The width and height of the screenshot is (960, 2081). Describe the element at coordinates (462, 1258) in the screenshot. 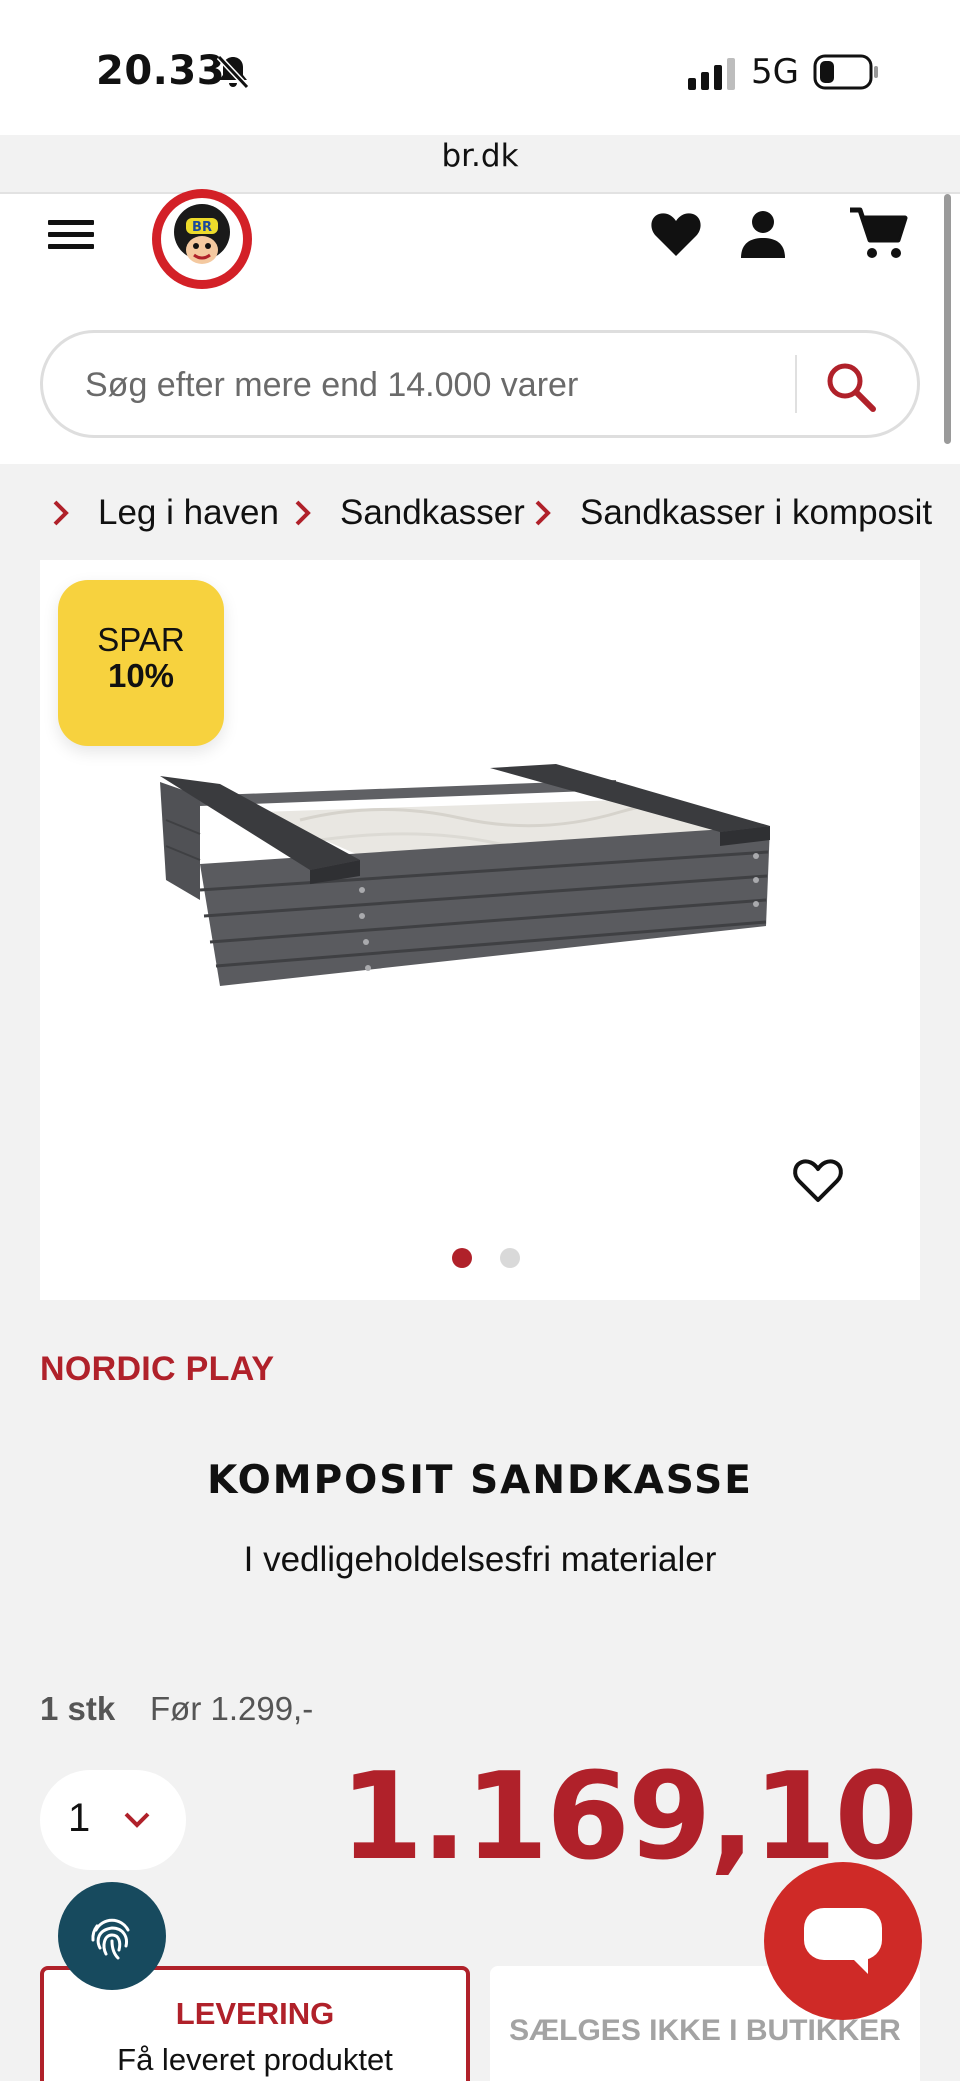

I see `carousel-dot-active` at that location.